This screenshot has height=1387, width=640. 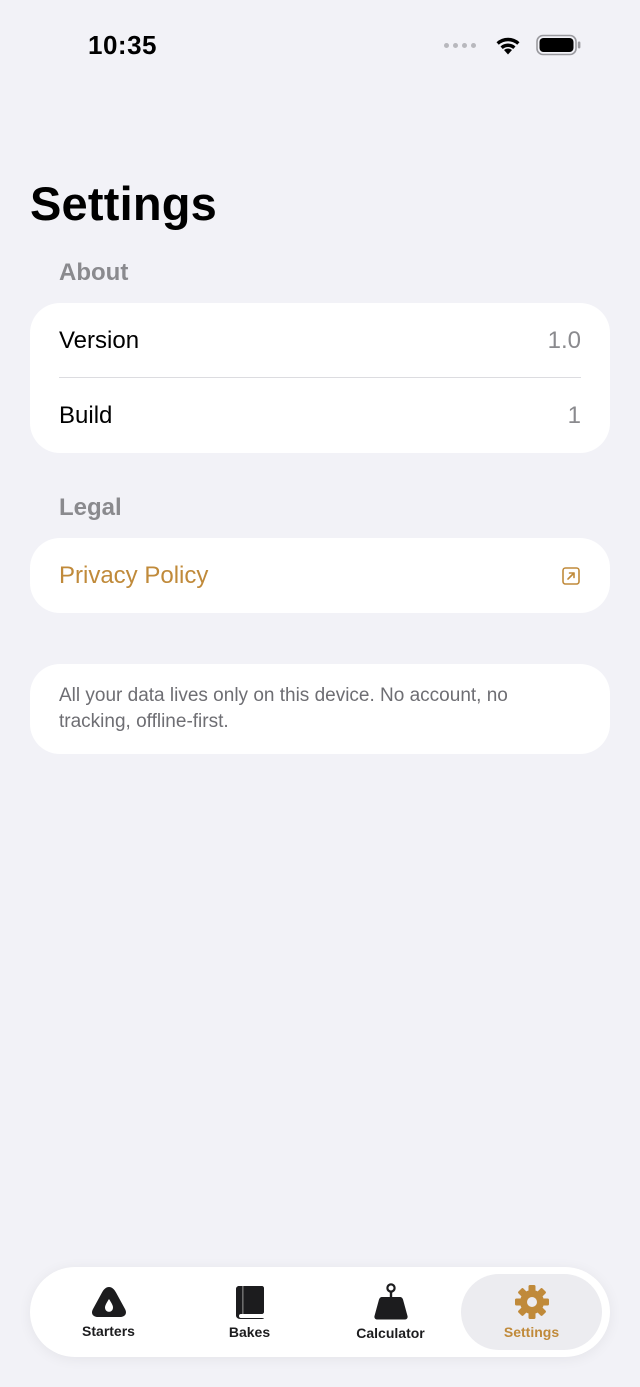 I want to click on battery-icon, so click(x=558, y=45).